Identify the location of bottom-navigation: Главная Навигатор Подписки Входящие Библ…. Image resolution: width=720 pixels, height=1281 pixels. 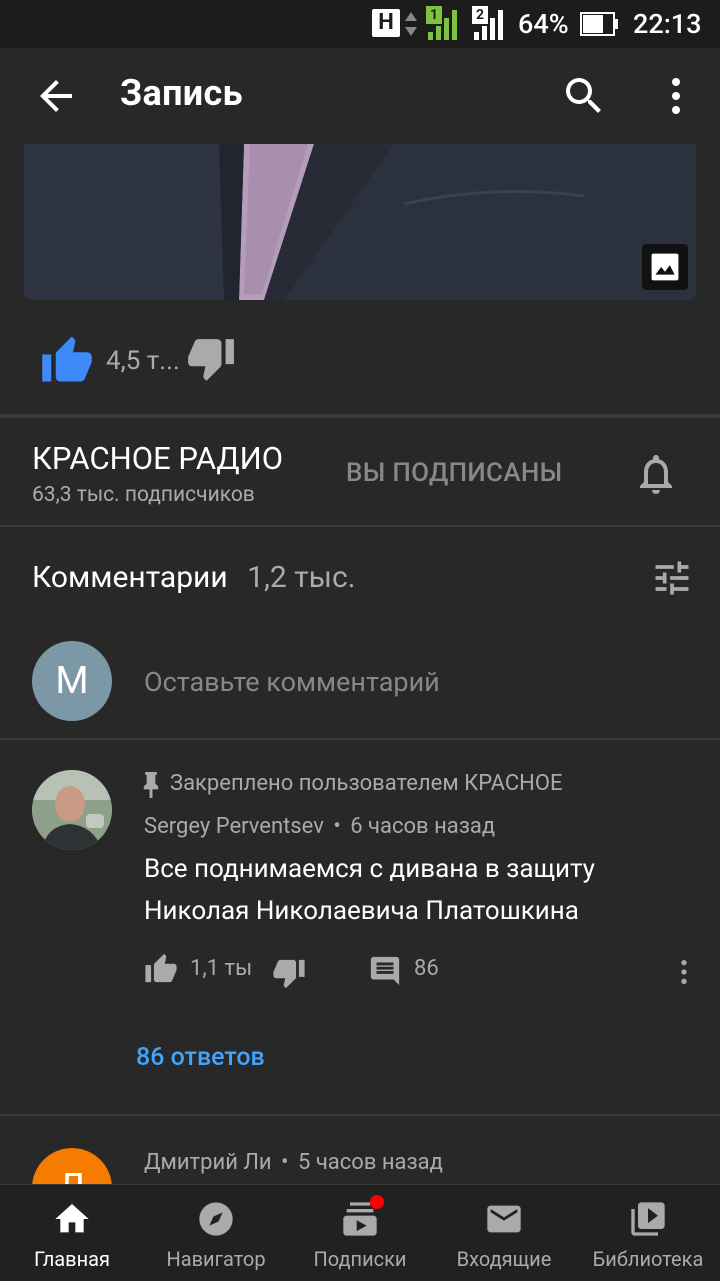
(360, 1232).